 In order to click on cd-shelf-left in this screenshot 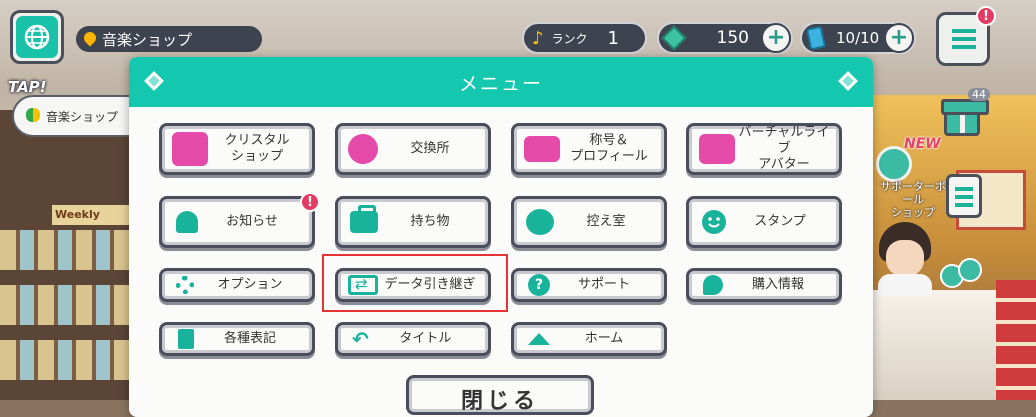, I will do `click(70, 255)`.